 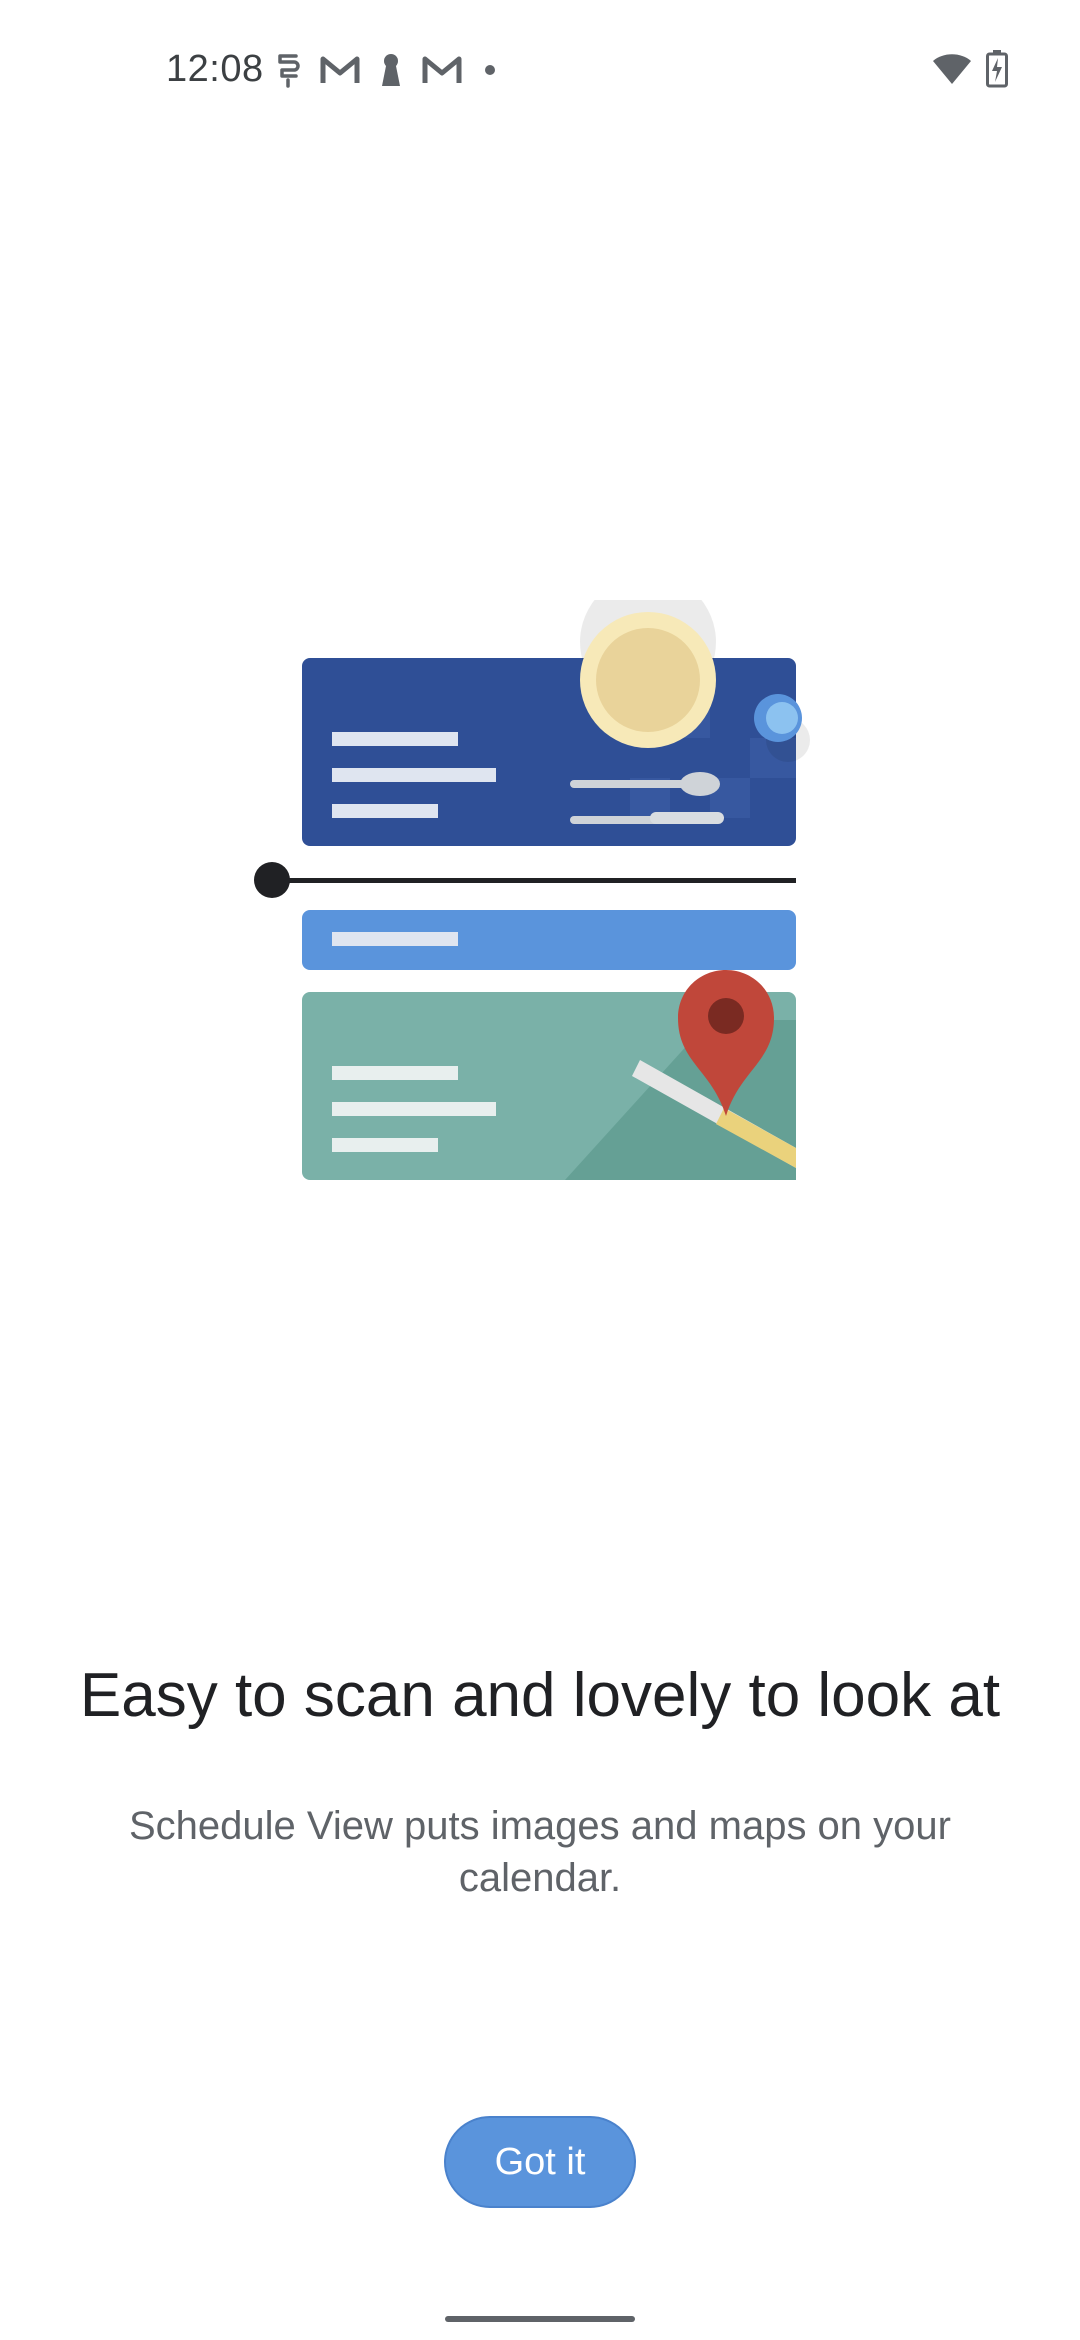 What do you see at coordinates (549, 940) in the screenshot?
I see `event-card-short` at bounding box center [549, 940].